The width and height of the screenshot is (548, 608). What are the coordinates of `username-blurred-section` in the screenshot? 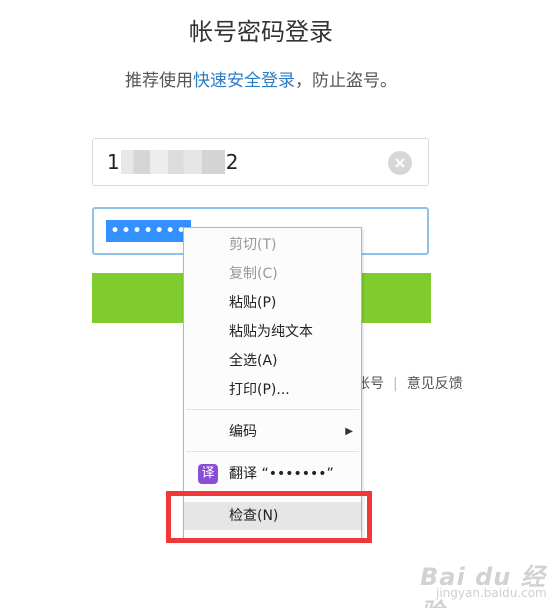 It's located at (172, 162).